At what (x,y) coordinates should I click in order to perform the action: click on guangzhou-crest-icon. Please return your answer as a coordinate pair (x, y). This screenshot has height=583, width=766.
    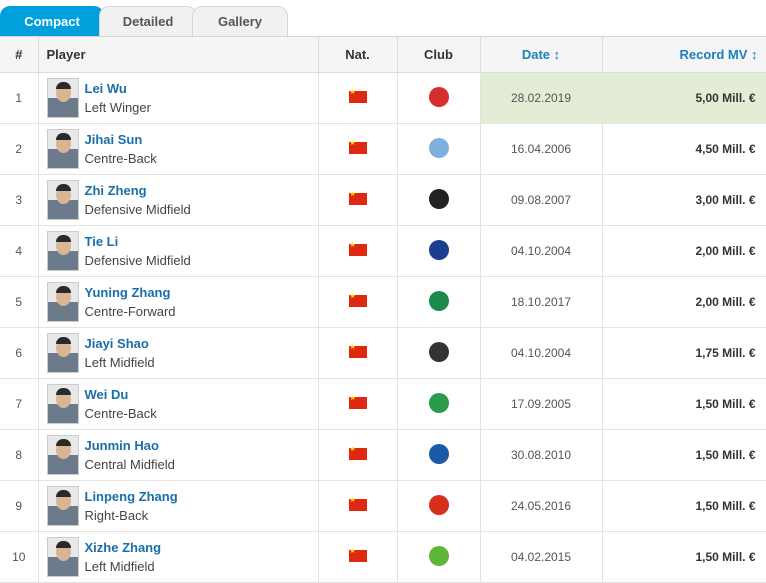
    Looking at the image, I should click on (438, 504).